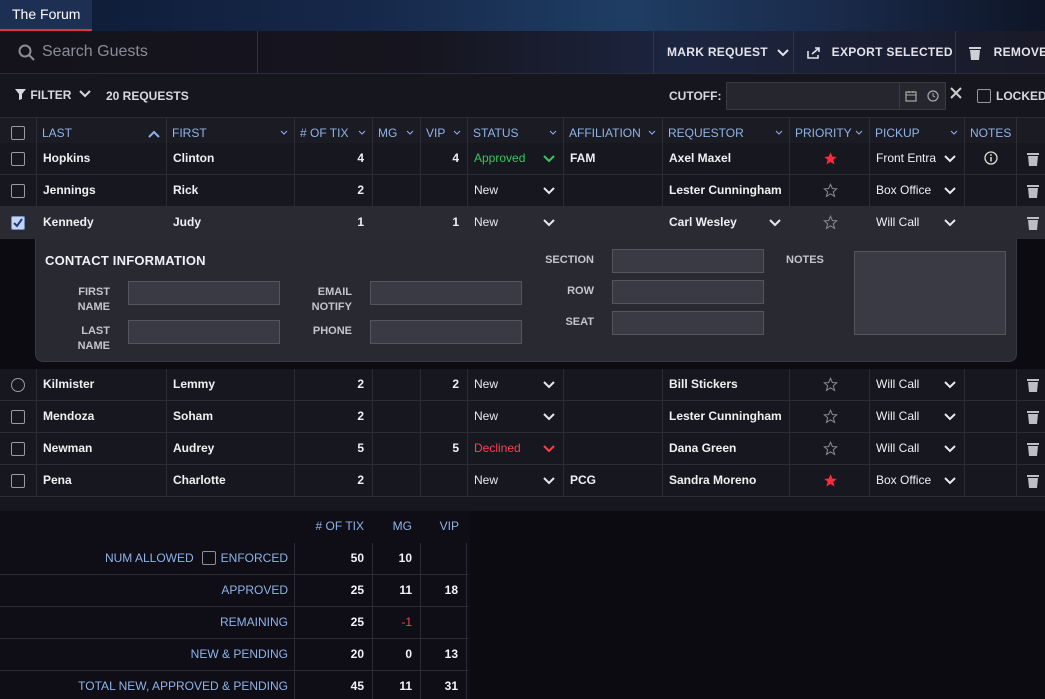  I want to click on calendar-icon, so click(911, 96).